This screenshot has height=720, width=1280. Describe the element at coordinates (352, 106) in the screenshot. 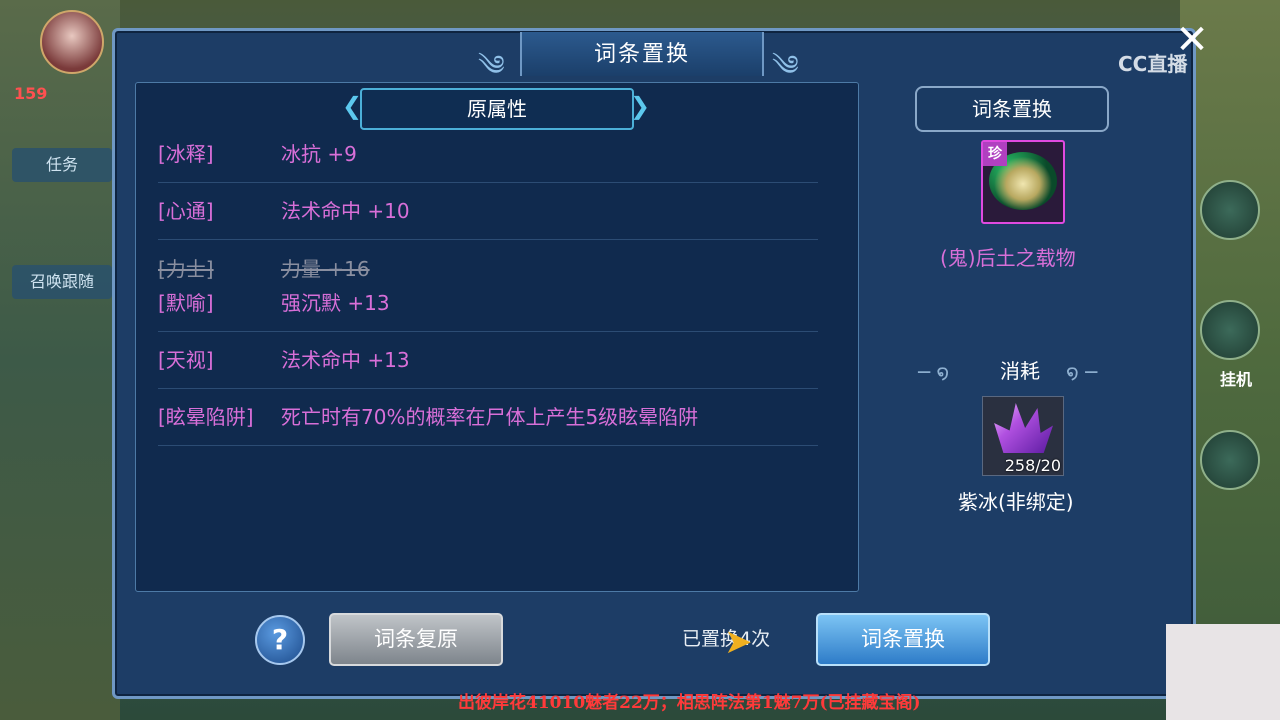

I see `chevron-left-icon: ❮` at that location.